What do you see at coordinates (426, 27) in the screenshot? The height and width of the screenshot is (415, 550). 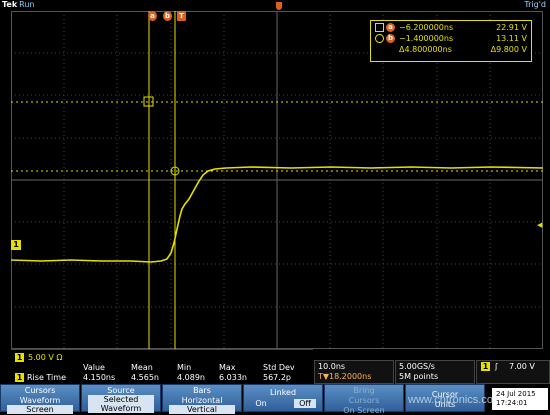 I see `cursor-a-time: −6.200000ns` at bounding box center [426, 27].